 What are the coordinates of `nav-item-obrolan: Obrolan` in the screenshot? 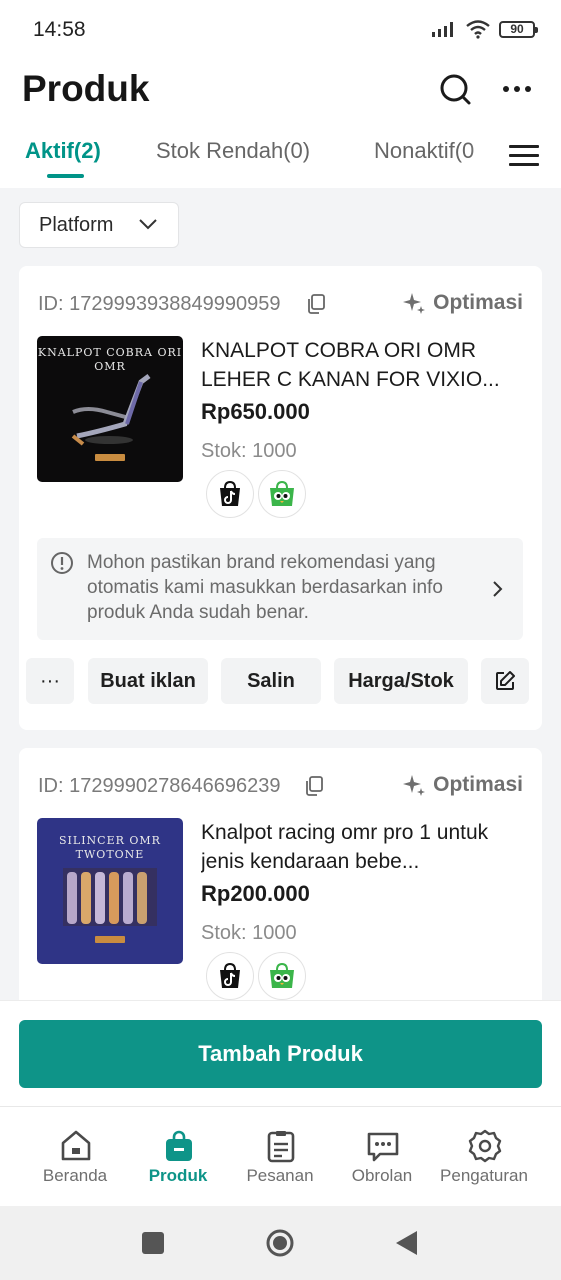 It's located at (382, 1157).